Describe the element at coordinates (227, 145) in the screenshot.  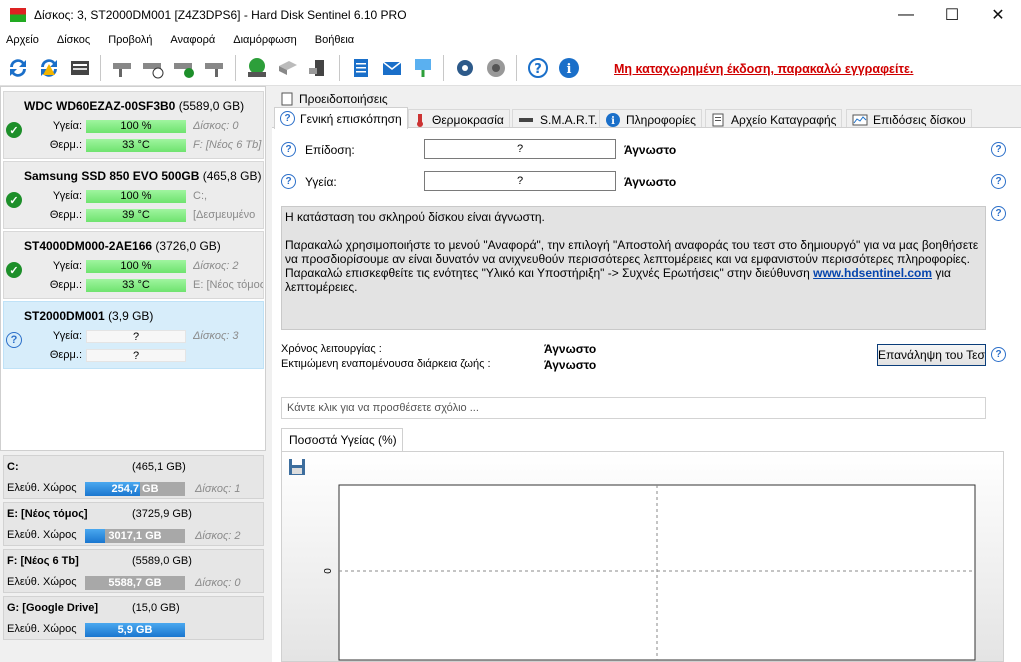
I see `disk-volumes: F: [Νέος 6 Tb]` at that location.